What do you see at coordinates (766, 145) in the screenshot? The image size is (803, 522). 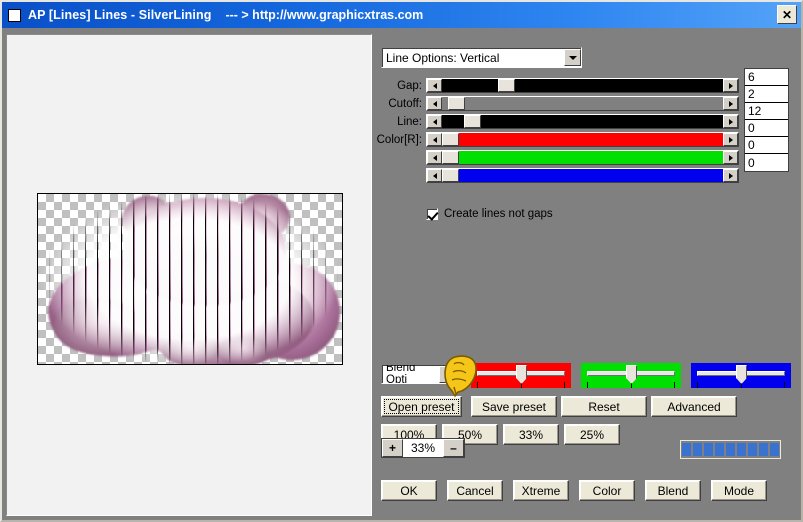 I see `value-color-g: 0` at bounding box center [766, 145].